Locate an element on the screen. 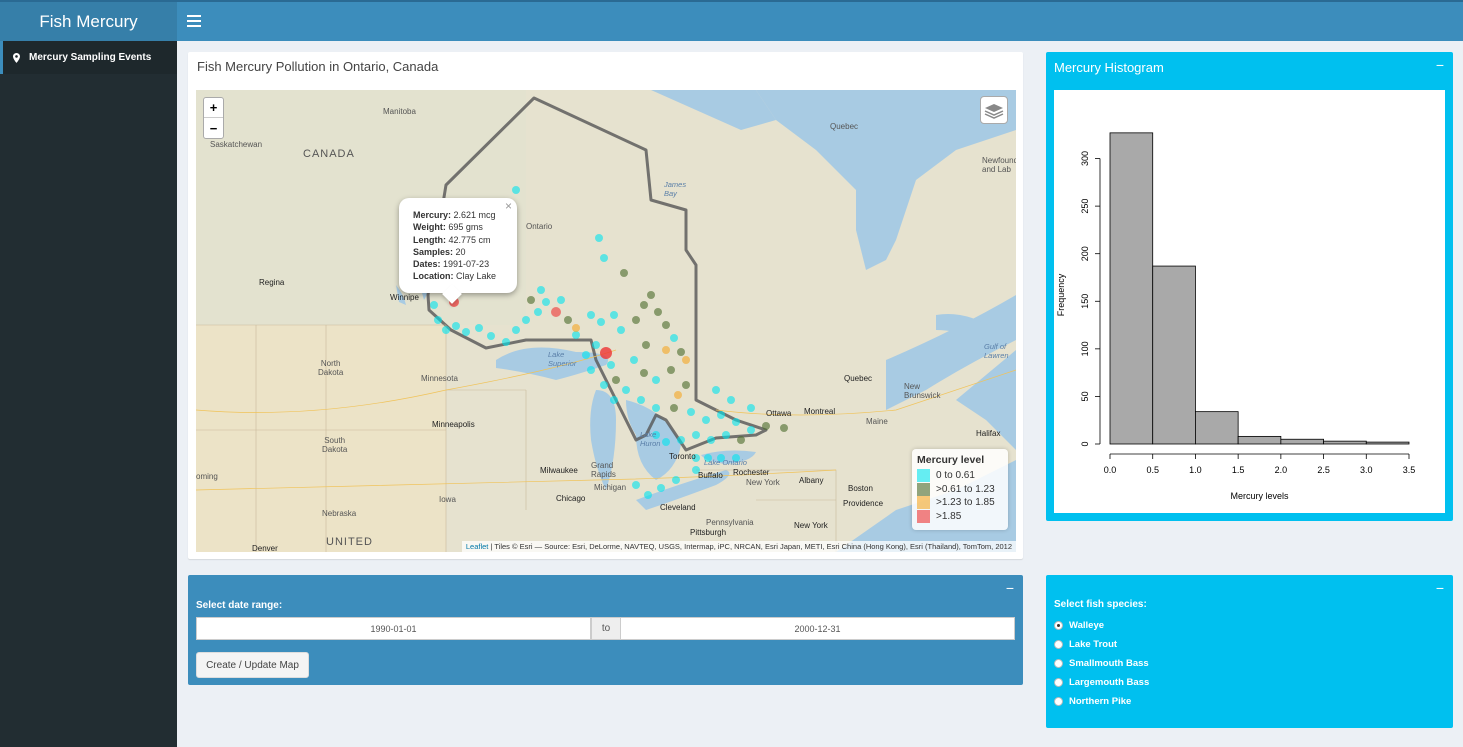 This screenshot has width=1463, height=747. map-label-new-brunswick: New Brunswick is located at coordinates (922, 391).